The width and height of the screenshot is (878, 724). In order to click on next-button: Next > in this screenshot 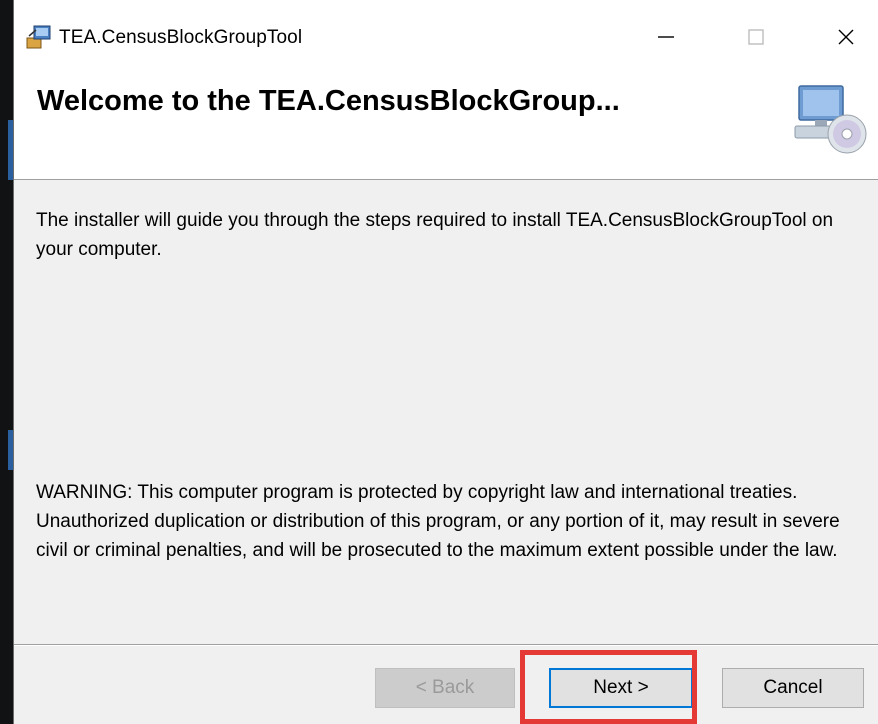, I will do `click(621, 688)`.